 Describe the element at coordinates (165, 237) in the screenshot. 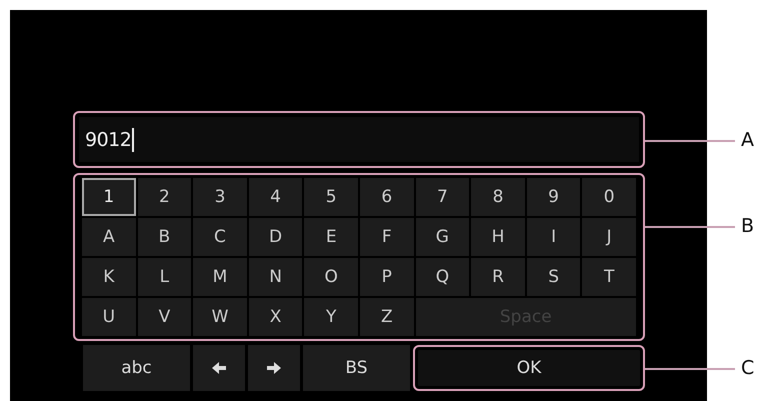

I see `keyboard-key: B` at that location.